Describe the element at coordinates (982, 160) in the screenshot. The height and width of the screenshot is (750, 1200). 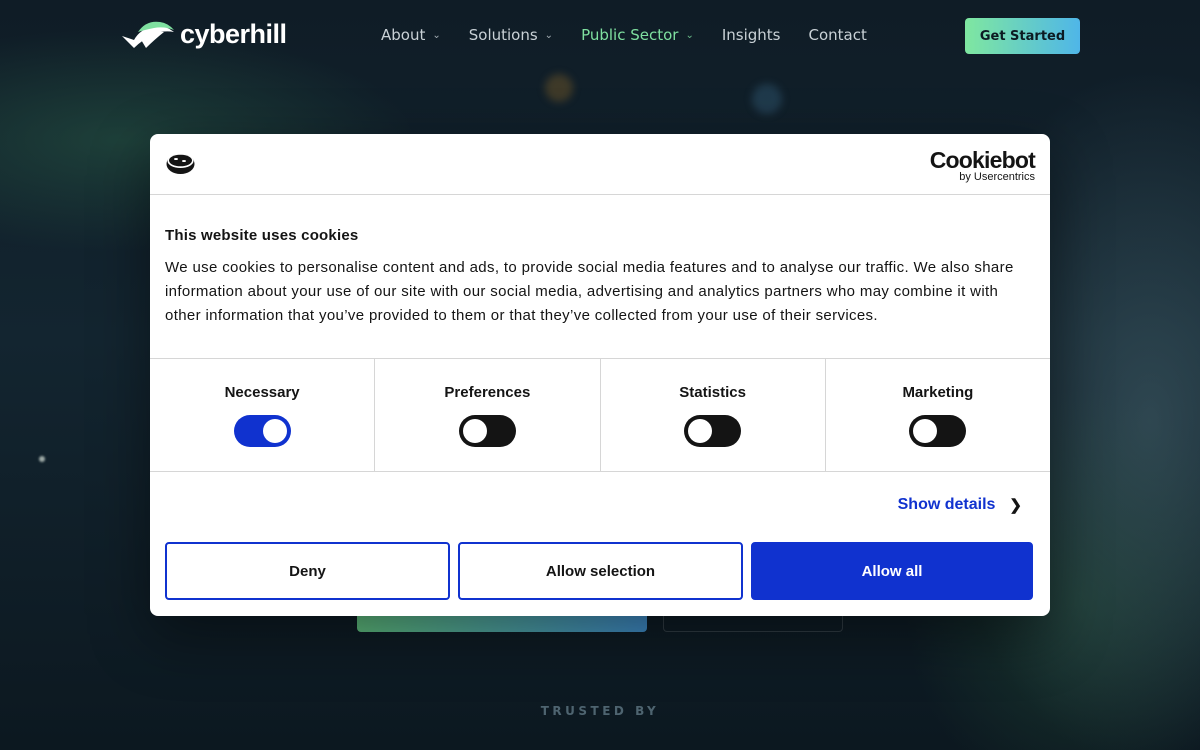
I see `cookiebot-brand-name: Cookiebot` at that location.